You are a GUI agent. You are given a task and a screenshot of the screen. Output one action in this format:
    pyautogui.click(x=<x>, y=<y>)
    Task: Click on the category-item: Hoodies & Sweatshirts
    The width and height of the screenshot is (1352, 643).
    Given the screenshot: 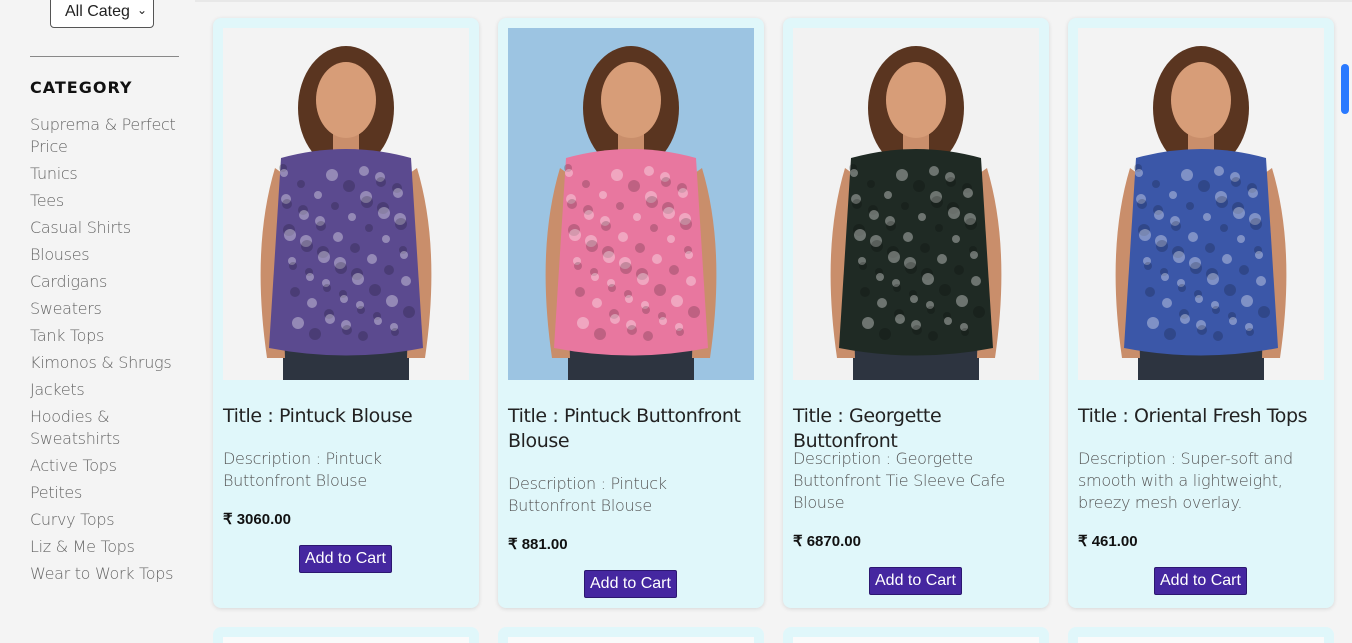 What is the action you would take?
    pyautogui.click(x=105, y=428)
    